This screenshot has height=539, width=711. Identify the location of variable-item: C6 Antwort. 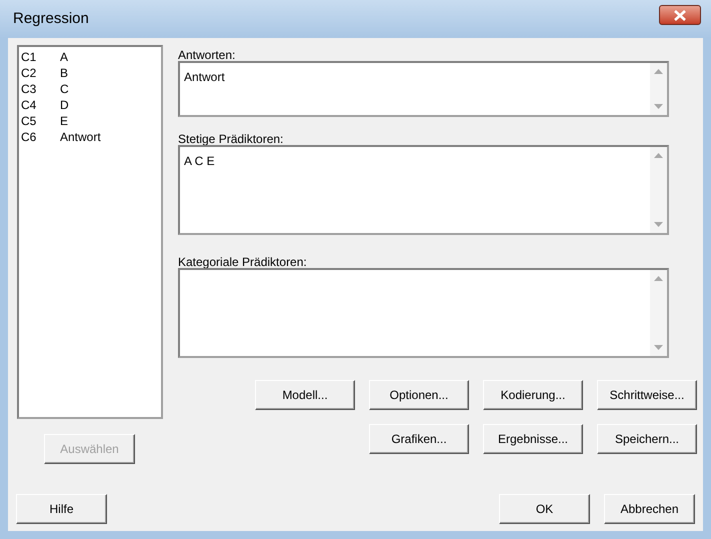
(91, 137).